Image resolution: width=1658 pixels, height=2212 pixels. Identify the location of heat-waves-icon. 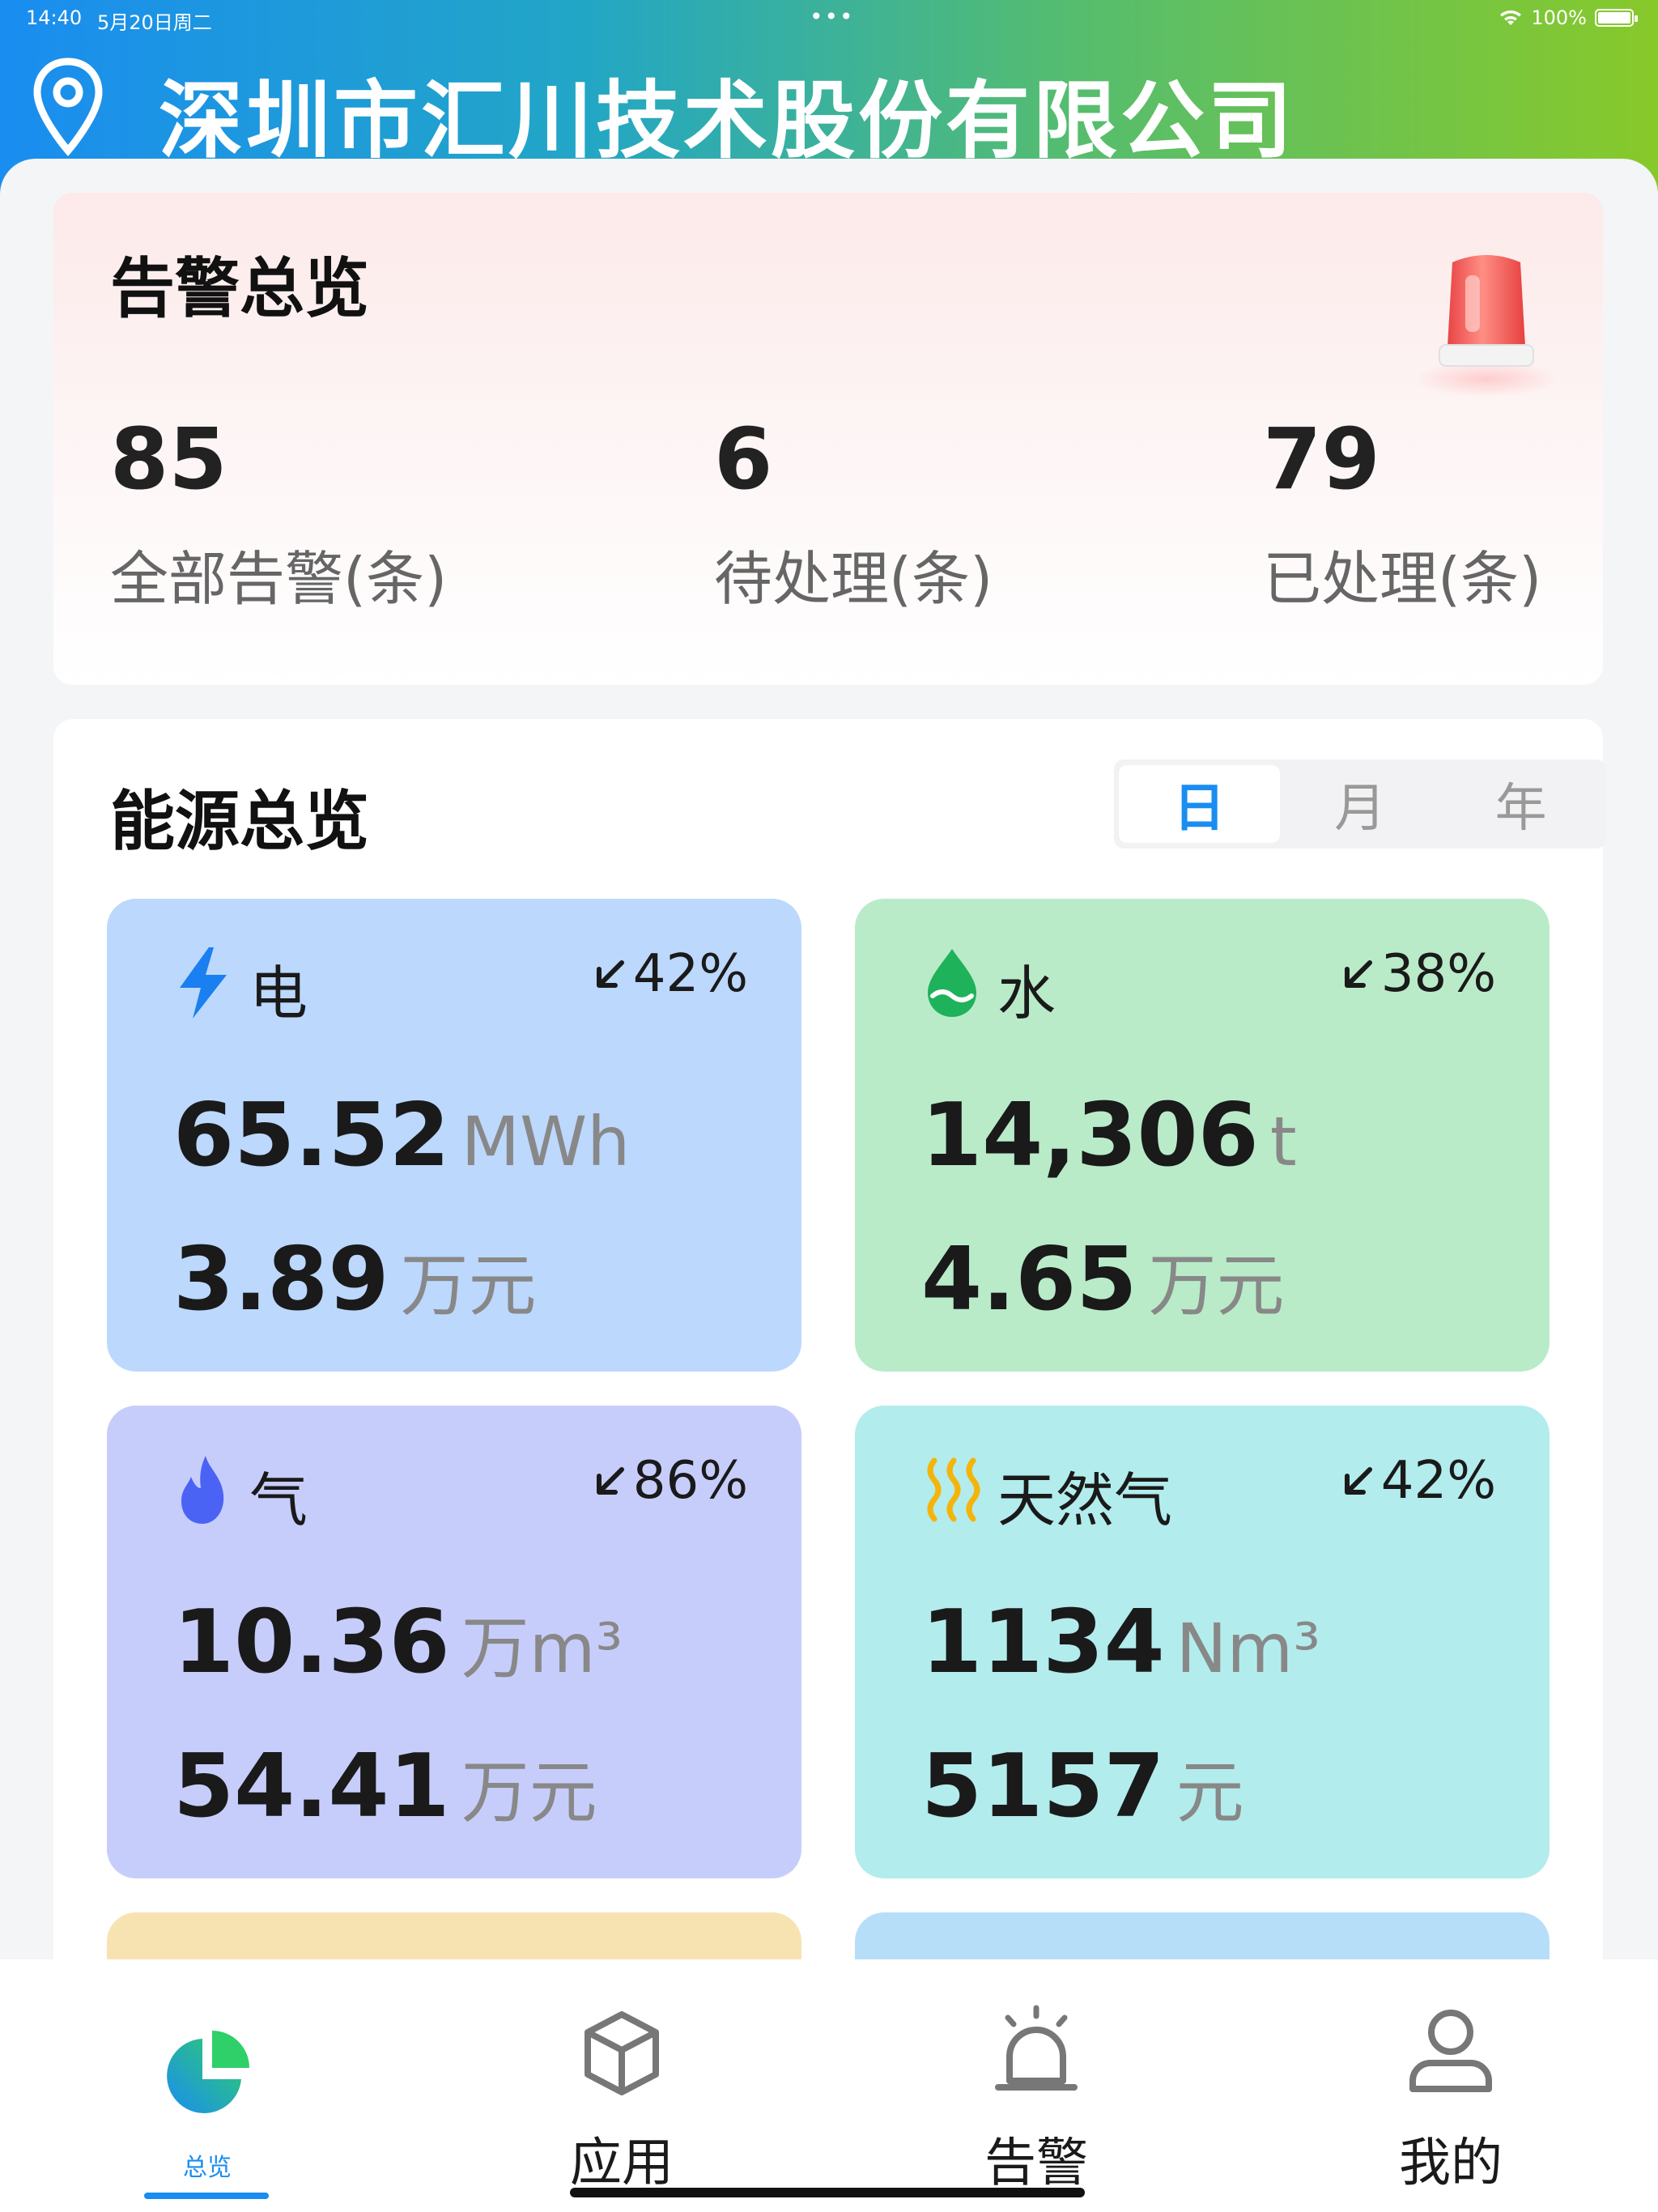
(953, 1490).